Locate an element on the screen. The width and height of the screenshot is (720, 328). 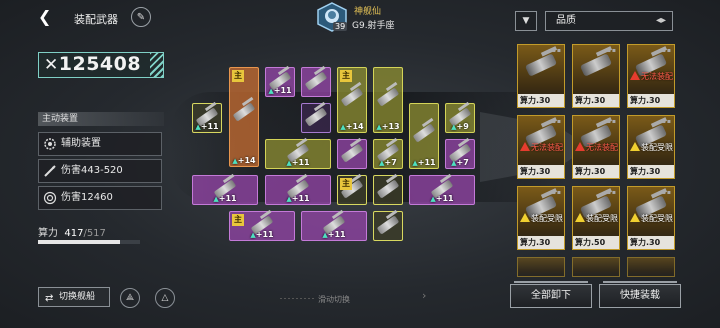
capacity-current: 417 is located at coordinates (74, 233).